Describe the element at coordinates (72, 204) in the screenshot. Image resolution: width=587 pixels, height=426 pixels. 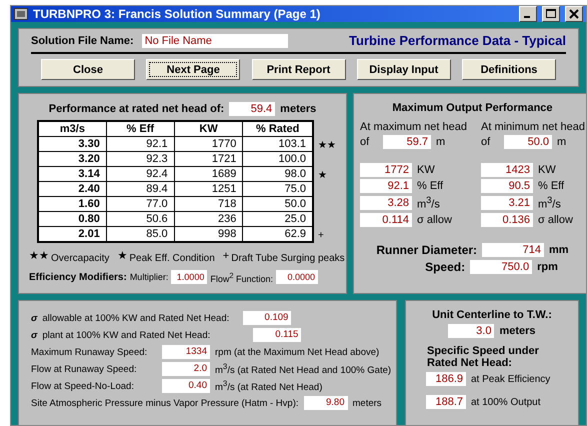
I see `table-cell: 1.60` at that location.